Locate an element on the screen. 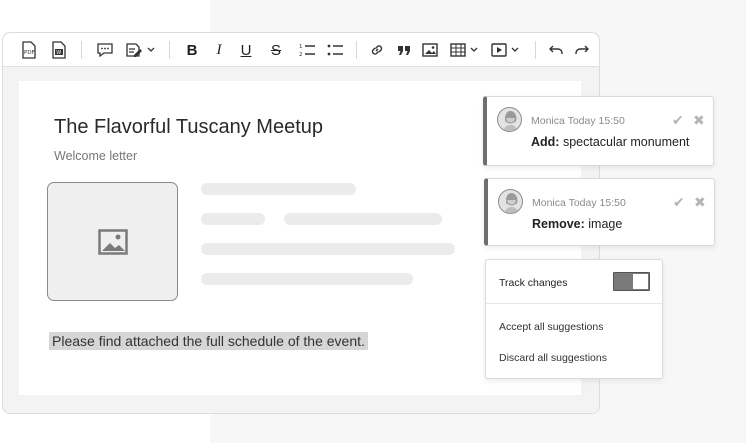 The width and height of the screenshot is (746, 443). toolbar: PDF W B I U S 12 is located at coordinates (301, 50).